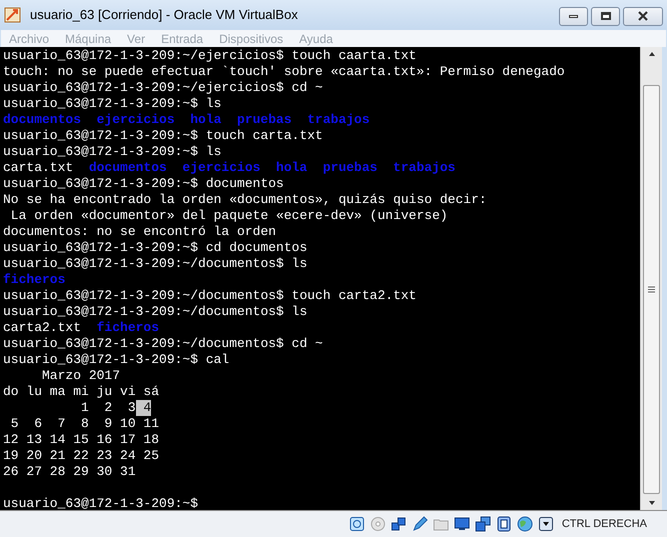 The width and height of the screenshot is (667, 537). I want to click on terminal-text: usuario_63@172-1-3-209:~/documentos$ cd ~, so click(163, 344).